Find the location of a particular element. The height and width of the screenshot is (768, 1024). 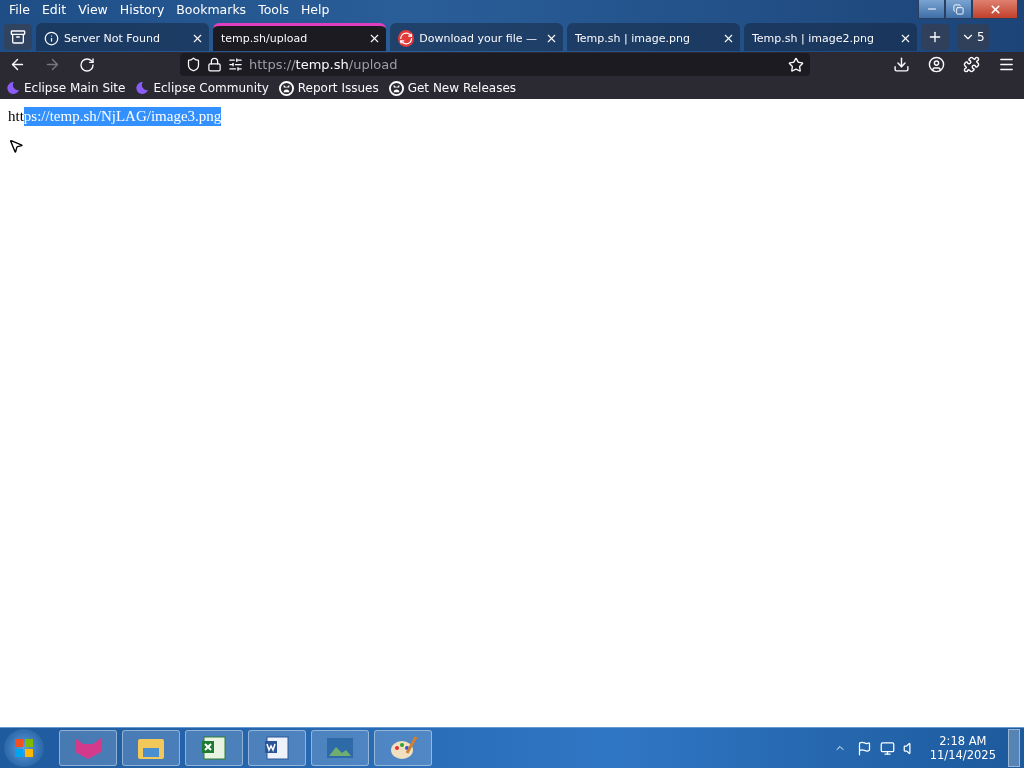

tab-title: temp.sh/upload is located at coordinates (265, 38).